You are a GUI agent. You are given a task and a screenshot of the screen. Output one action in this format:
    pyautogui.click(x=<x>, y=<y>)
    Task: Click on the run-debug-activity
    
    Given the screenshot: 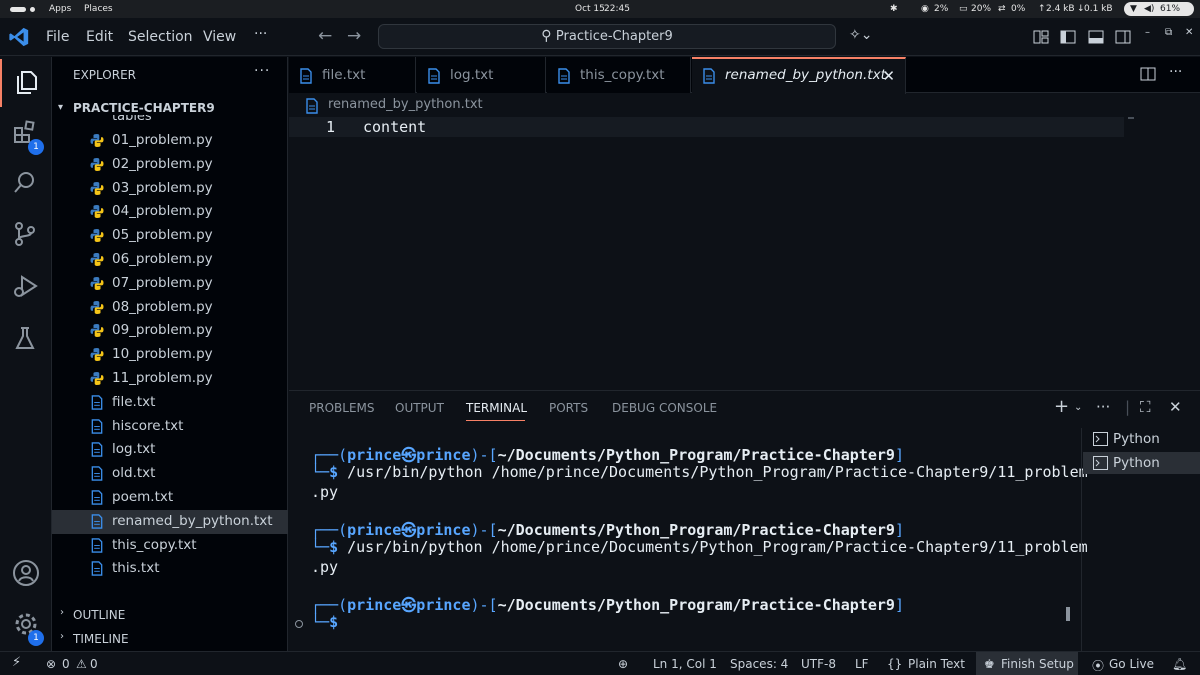 What is the action you would take?
    pyautogui.click(x=26, y=287)
    